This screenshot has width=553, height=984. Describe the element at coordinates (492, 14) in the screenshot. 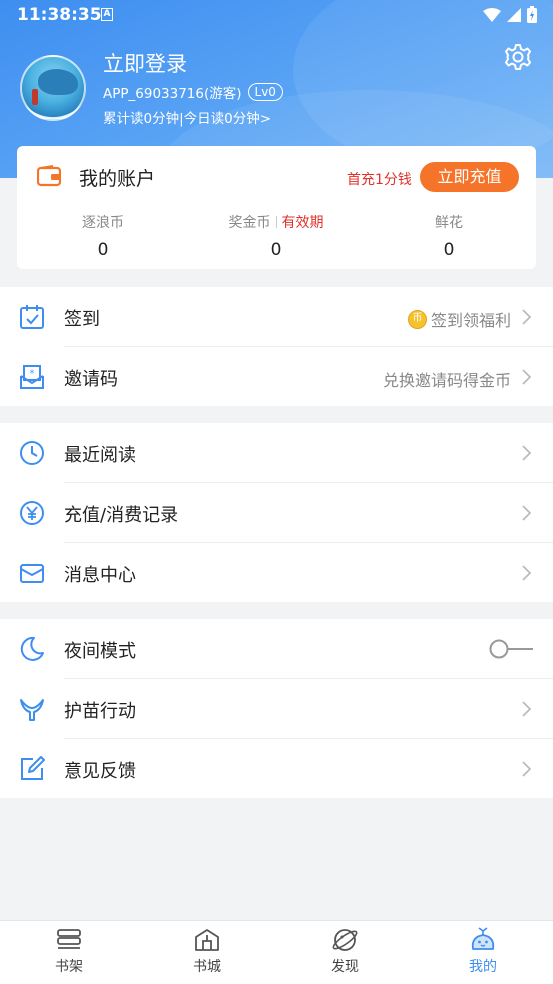

I see `wifi-icon` at that location.